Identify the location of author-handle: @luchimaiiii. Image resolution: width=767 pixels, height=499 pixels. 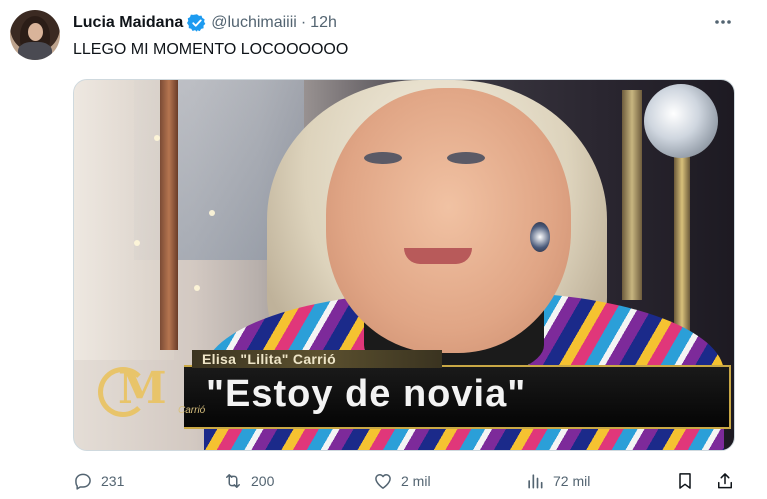
(254, 23).